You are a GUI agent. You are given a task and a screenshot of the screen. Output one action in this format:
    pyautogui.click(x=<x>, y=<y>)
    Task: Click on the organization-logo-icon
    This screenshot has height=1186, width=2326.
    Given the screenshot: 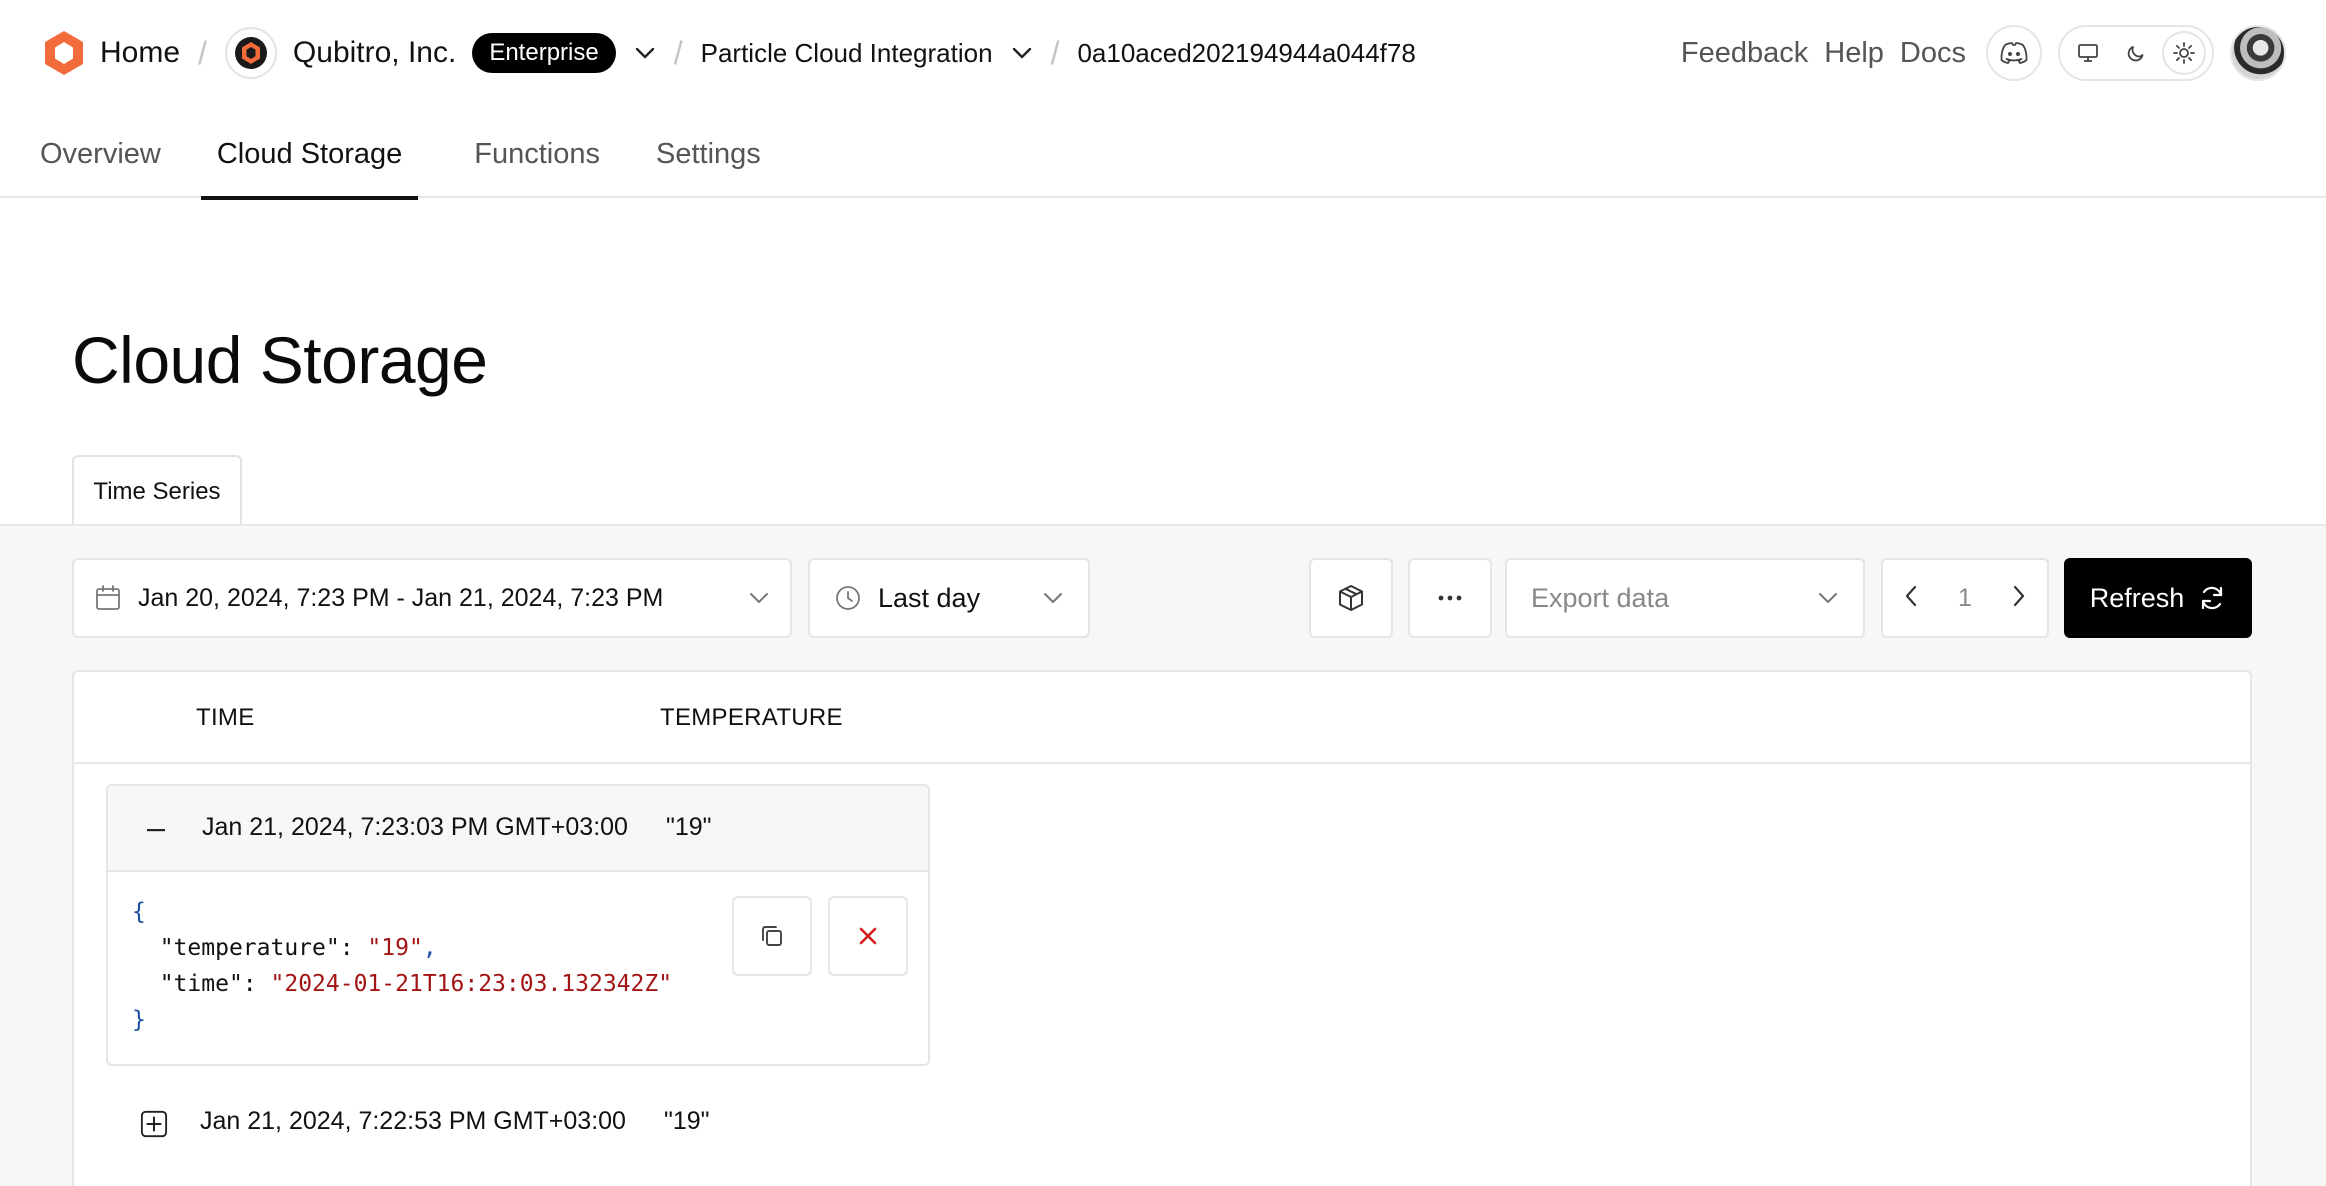 What is the action you would take?
    pyautogui.click(x=250, y=53)
    